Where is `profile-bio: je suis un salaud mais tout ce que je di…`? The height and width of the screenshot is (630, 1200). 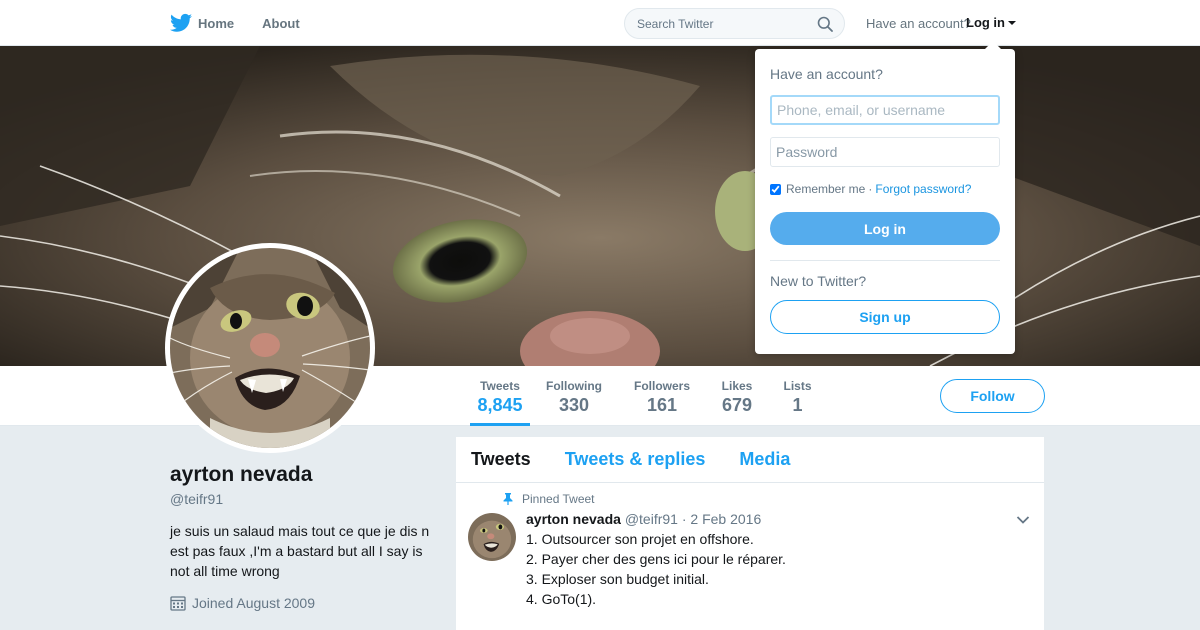
profile-bio: je suis un salaud mais tout ce que je di… is located at coordinates (300, 551).